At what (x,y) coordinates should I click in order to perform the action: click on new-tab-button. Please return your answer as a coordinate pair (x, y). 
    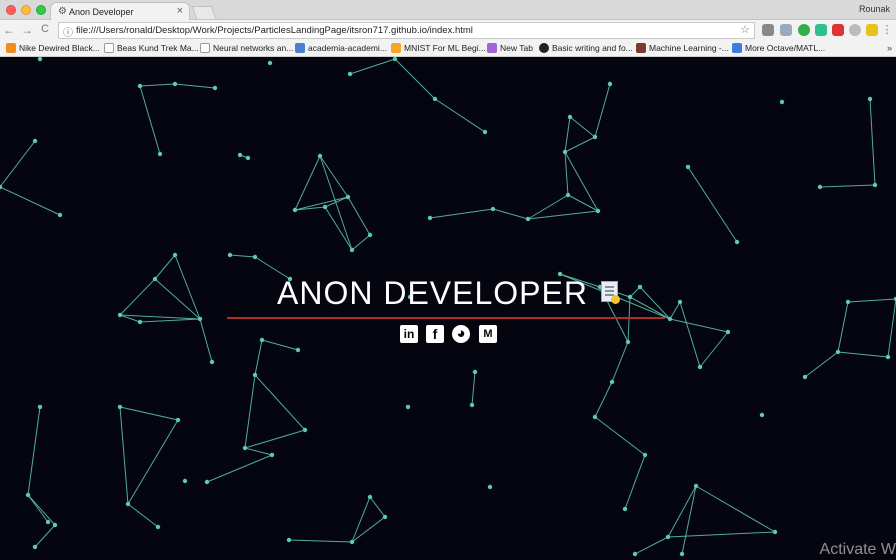
    Looking at the image, I should click on (204, 12).